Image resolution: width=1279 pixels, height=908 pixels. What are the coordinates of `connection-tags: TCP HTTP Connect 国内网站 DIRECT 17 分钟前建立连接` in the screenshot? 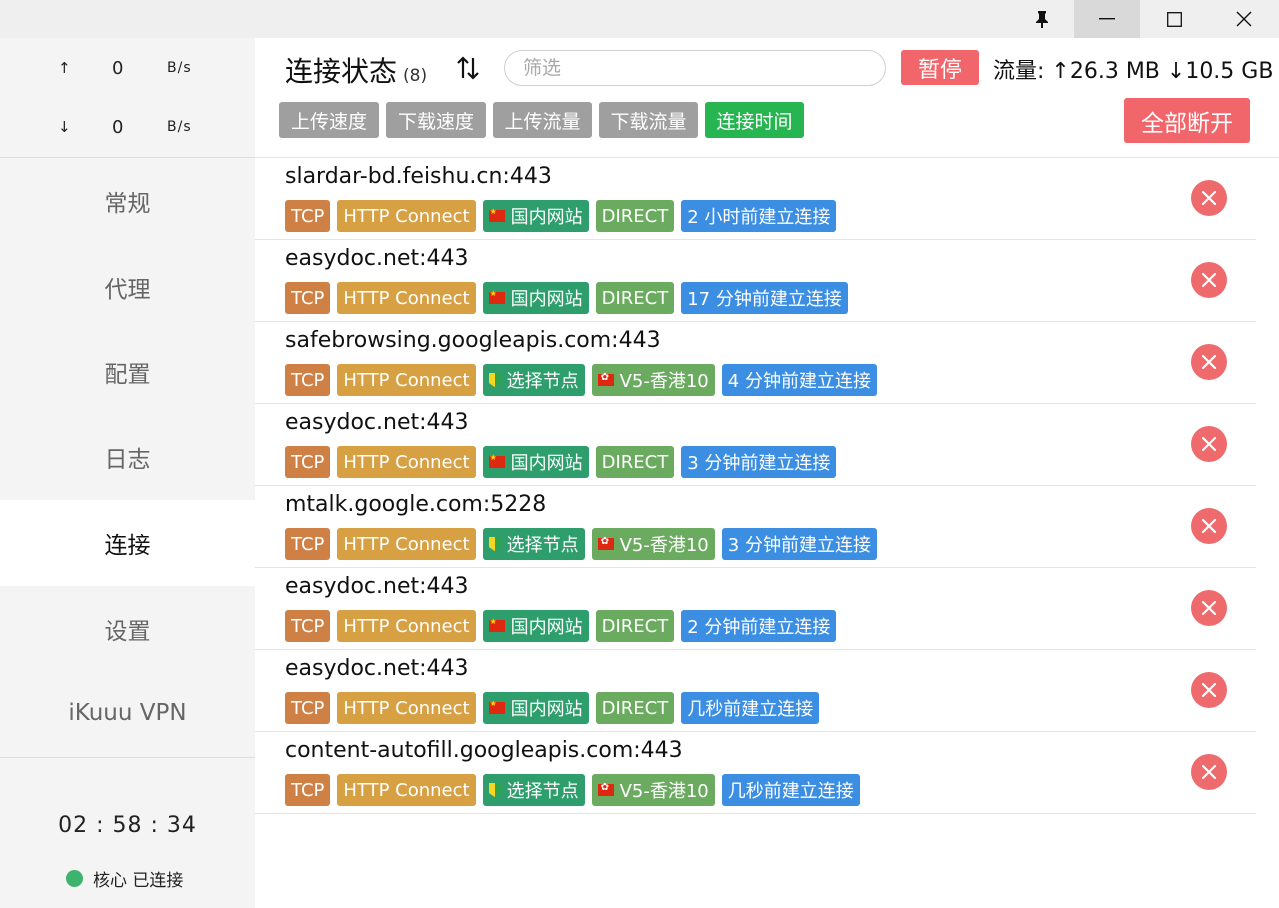 It's located at (566, 298).